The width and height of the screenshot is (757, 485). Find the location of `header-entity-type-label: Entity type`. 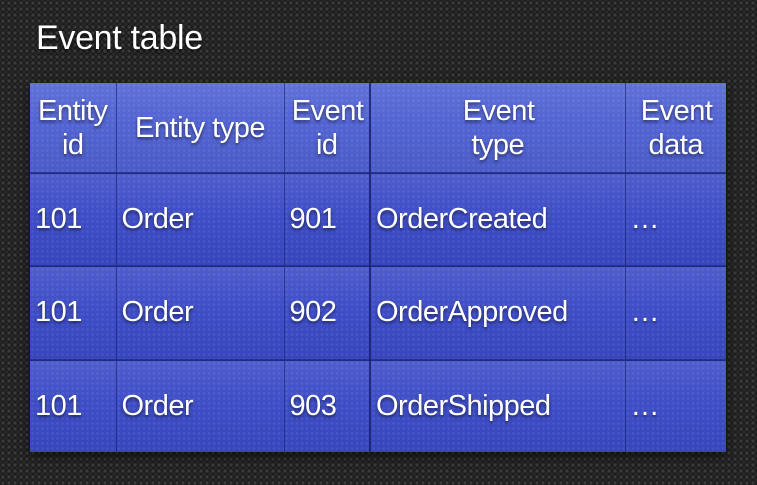

header-entity-type-label: Entity type is located at coordinates (200, 127).